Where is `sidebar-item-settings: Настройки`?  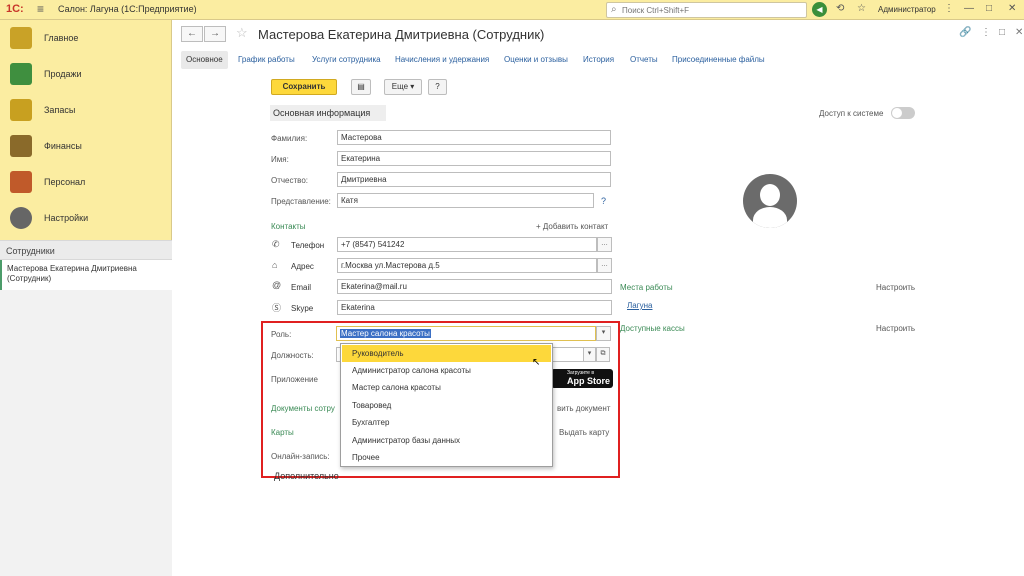 sidebar-item-settings: Настройки is located at coordinates (86, 219).